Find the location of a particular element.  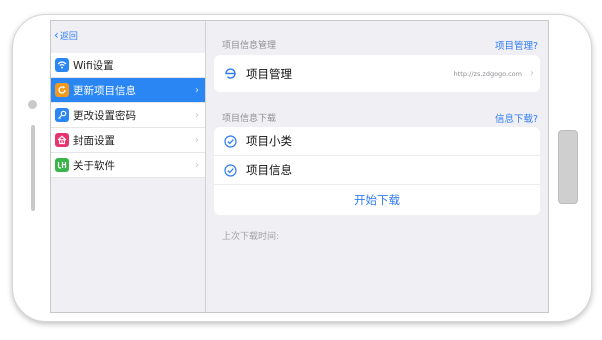

download-card: 项目小类 项目信息 开始下载 is located at coordinates (377, 171).